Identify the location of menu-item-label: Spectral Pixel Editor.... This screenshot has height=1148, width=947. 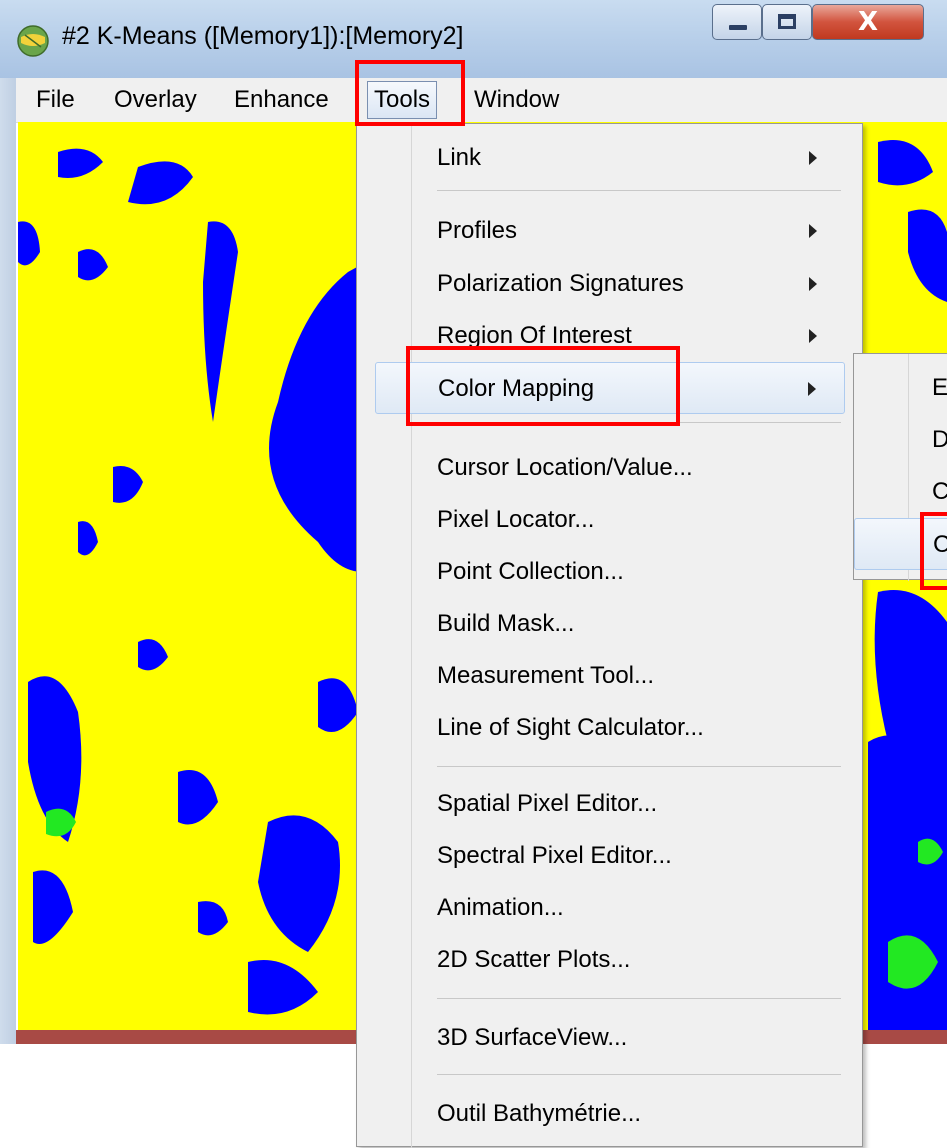
(554, 855).